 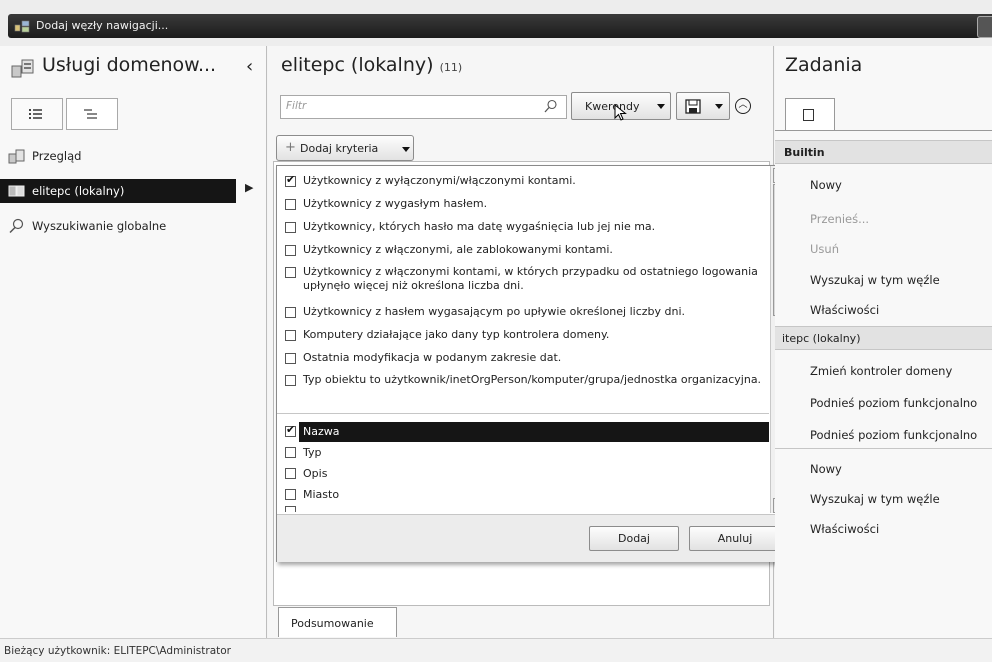 I want to click on tasks-tab, so click(x=810, y=114).